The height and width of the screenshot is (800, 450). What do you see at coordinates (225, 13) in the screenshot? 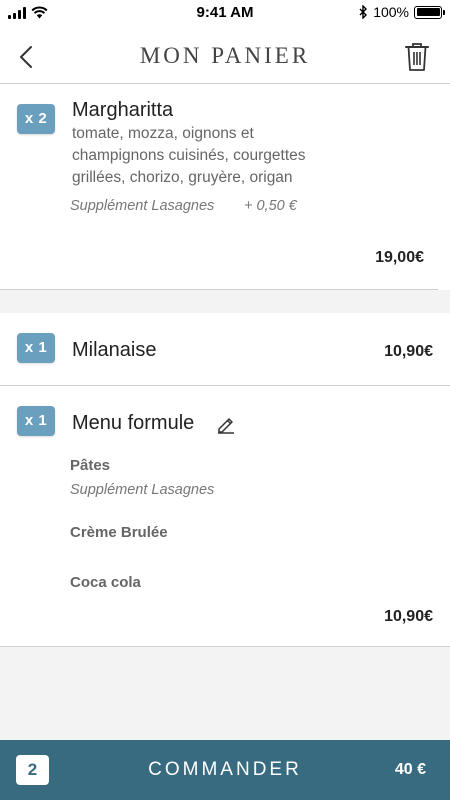
I see `status-bar: 9:41 AM 100%` at bounding box center [225, 13].